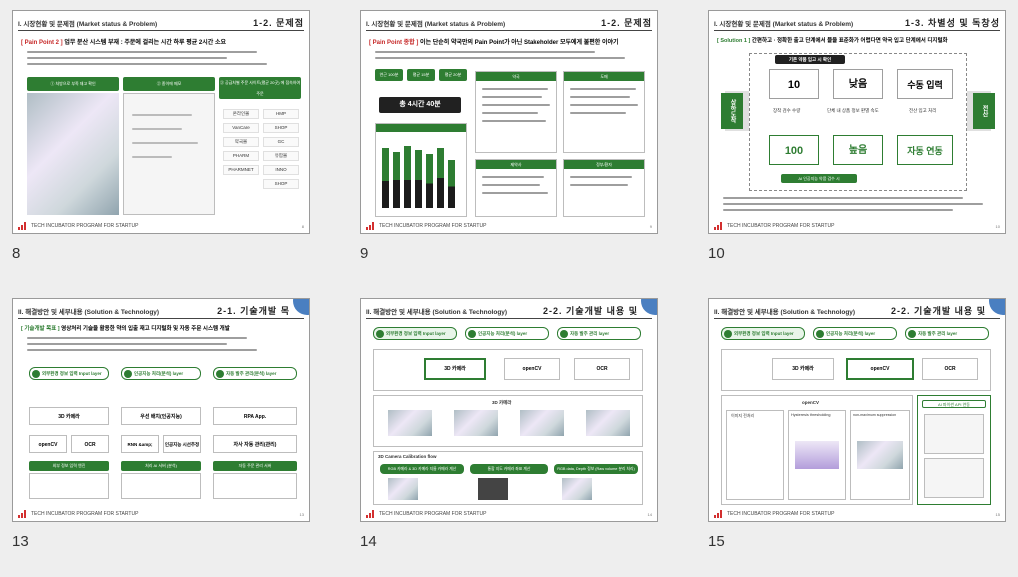 Image resolution: width=1018 pixels, height=577 pixels. Describe the element at coordinates (368, 541) in the screenshot. I see `slide-number: 14` at that location.